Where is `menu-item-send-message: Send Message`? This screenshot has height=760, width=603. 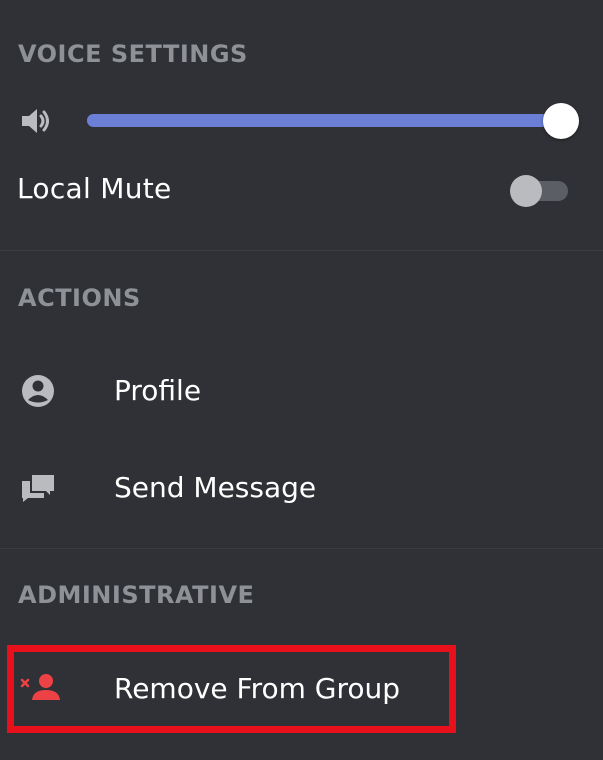
menu-item-send-message: Send Message is located at coordinates (301, 488).